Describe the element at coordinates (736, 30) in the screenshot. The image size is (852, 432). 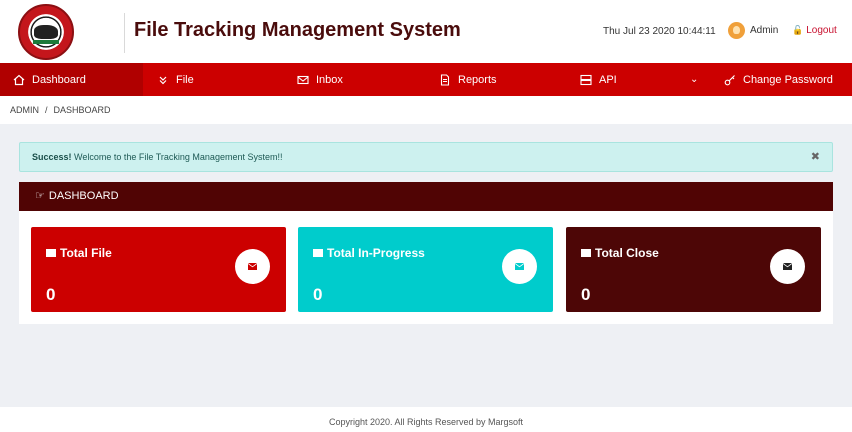
I see `user-avatar-icon` at that location.